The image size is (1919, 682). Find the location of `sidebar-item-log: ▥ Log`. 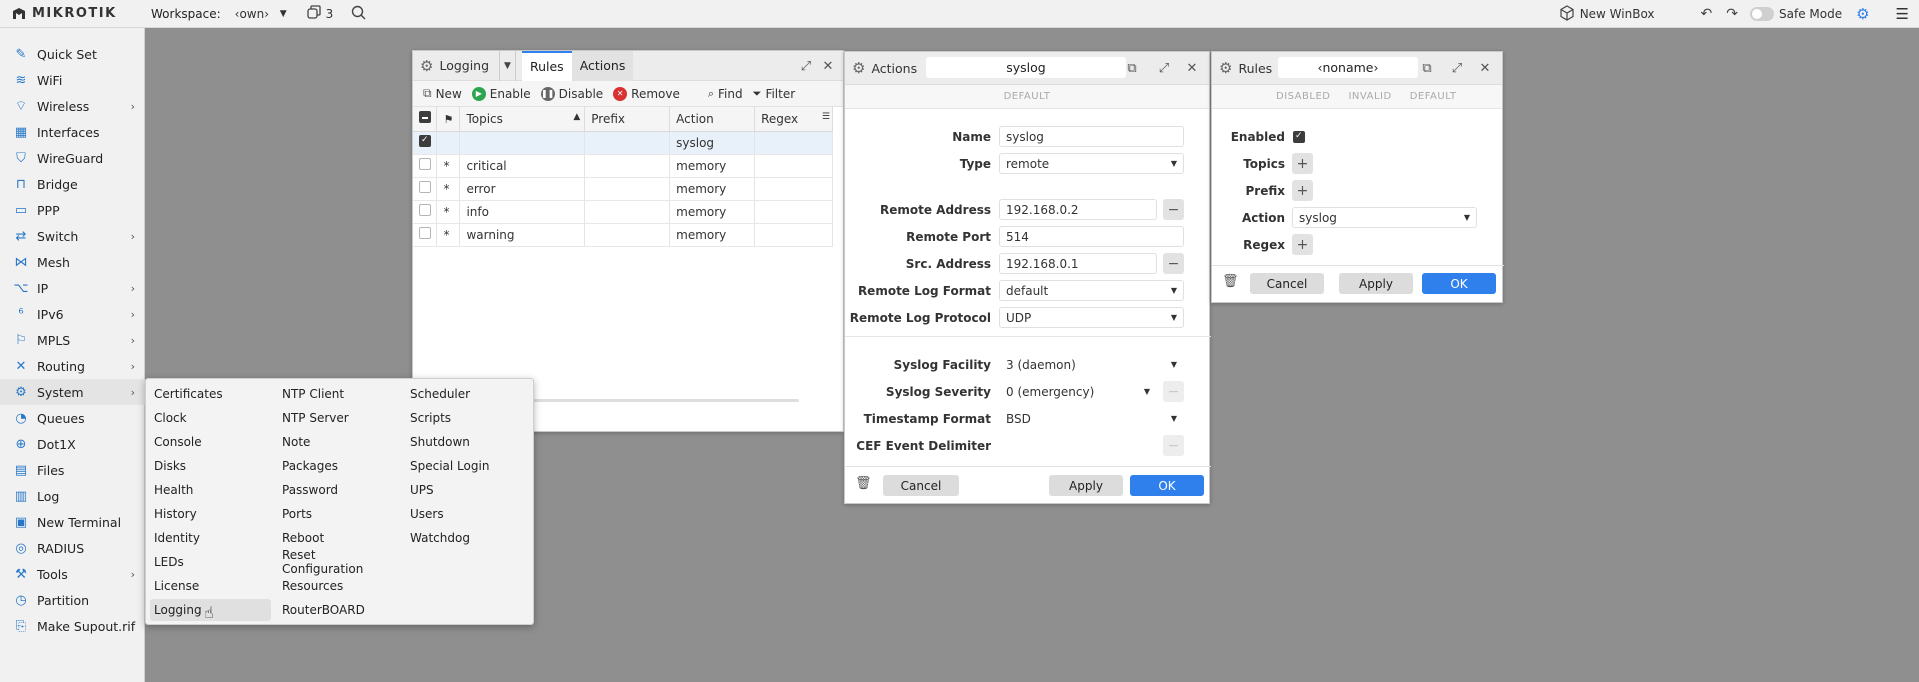

sidebar-item-log: ▥ Log is located at coordinates (72, 496).